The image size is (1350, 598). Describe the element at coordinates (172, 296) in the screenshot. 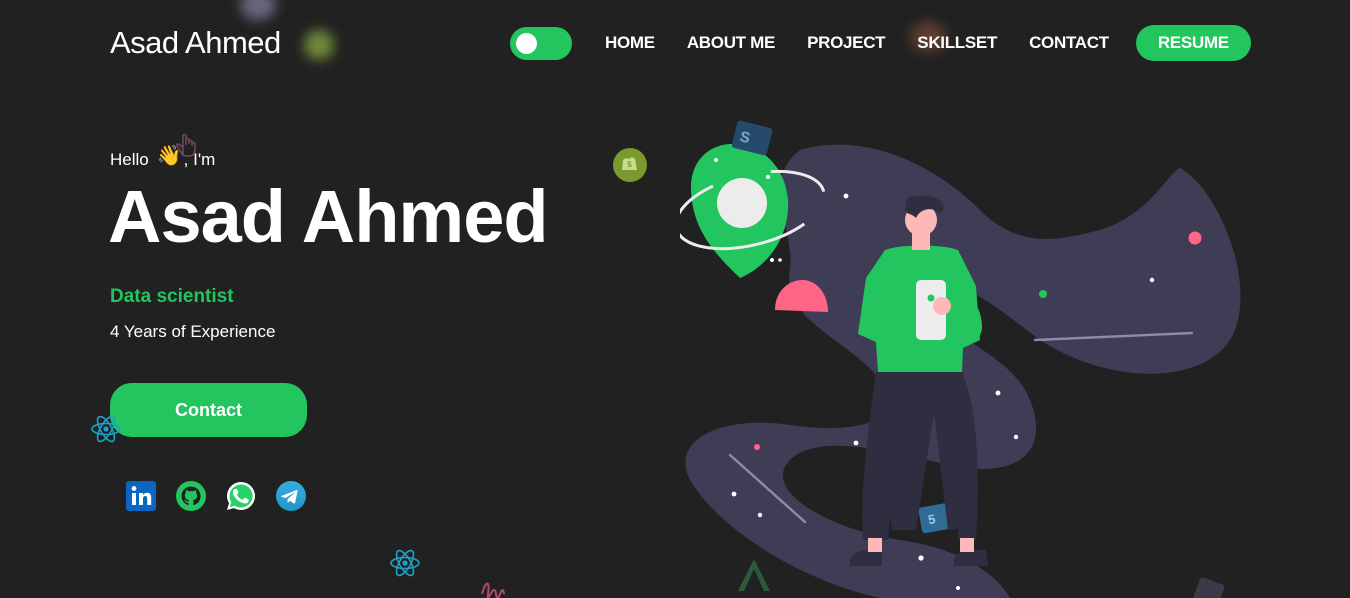

I see `job-title: Data scientist` at that location.